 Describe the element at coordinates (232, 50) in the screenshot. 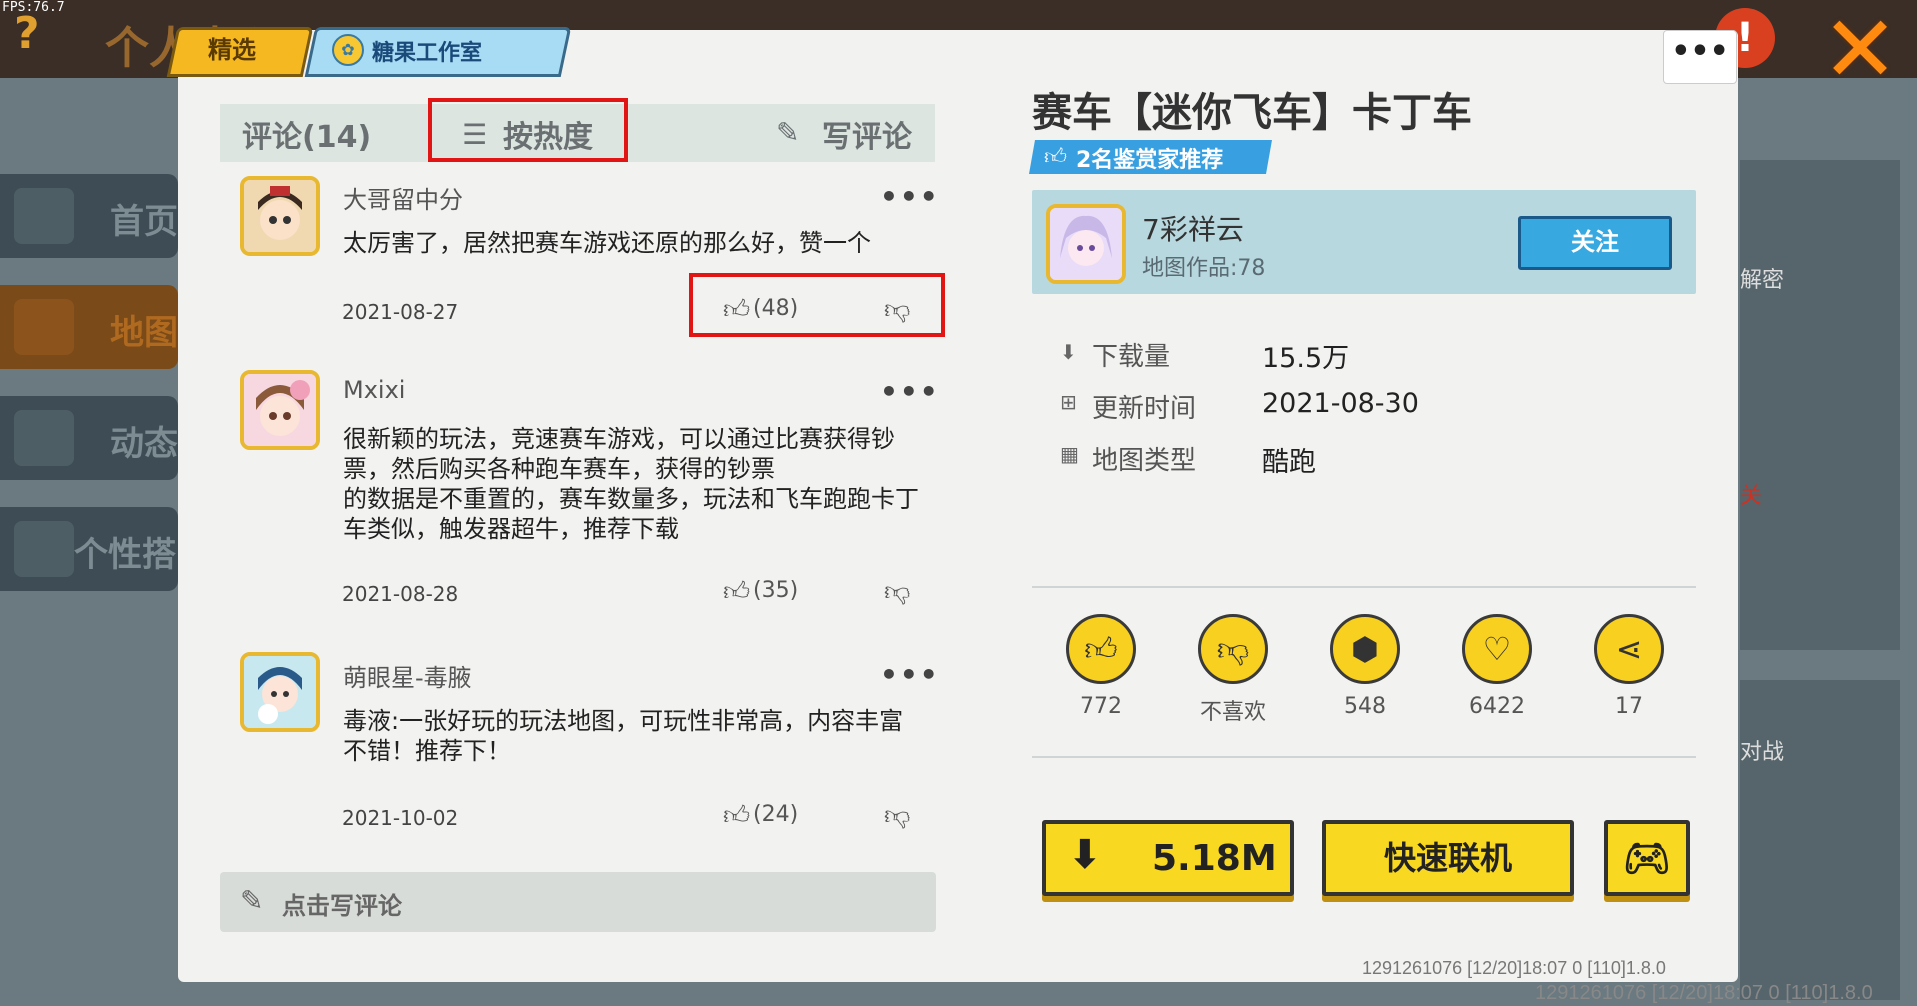

I see `tab-featured-label: 精选` at that location.